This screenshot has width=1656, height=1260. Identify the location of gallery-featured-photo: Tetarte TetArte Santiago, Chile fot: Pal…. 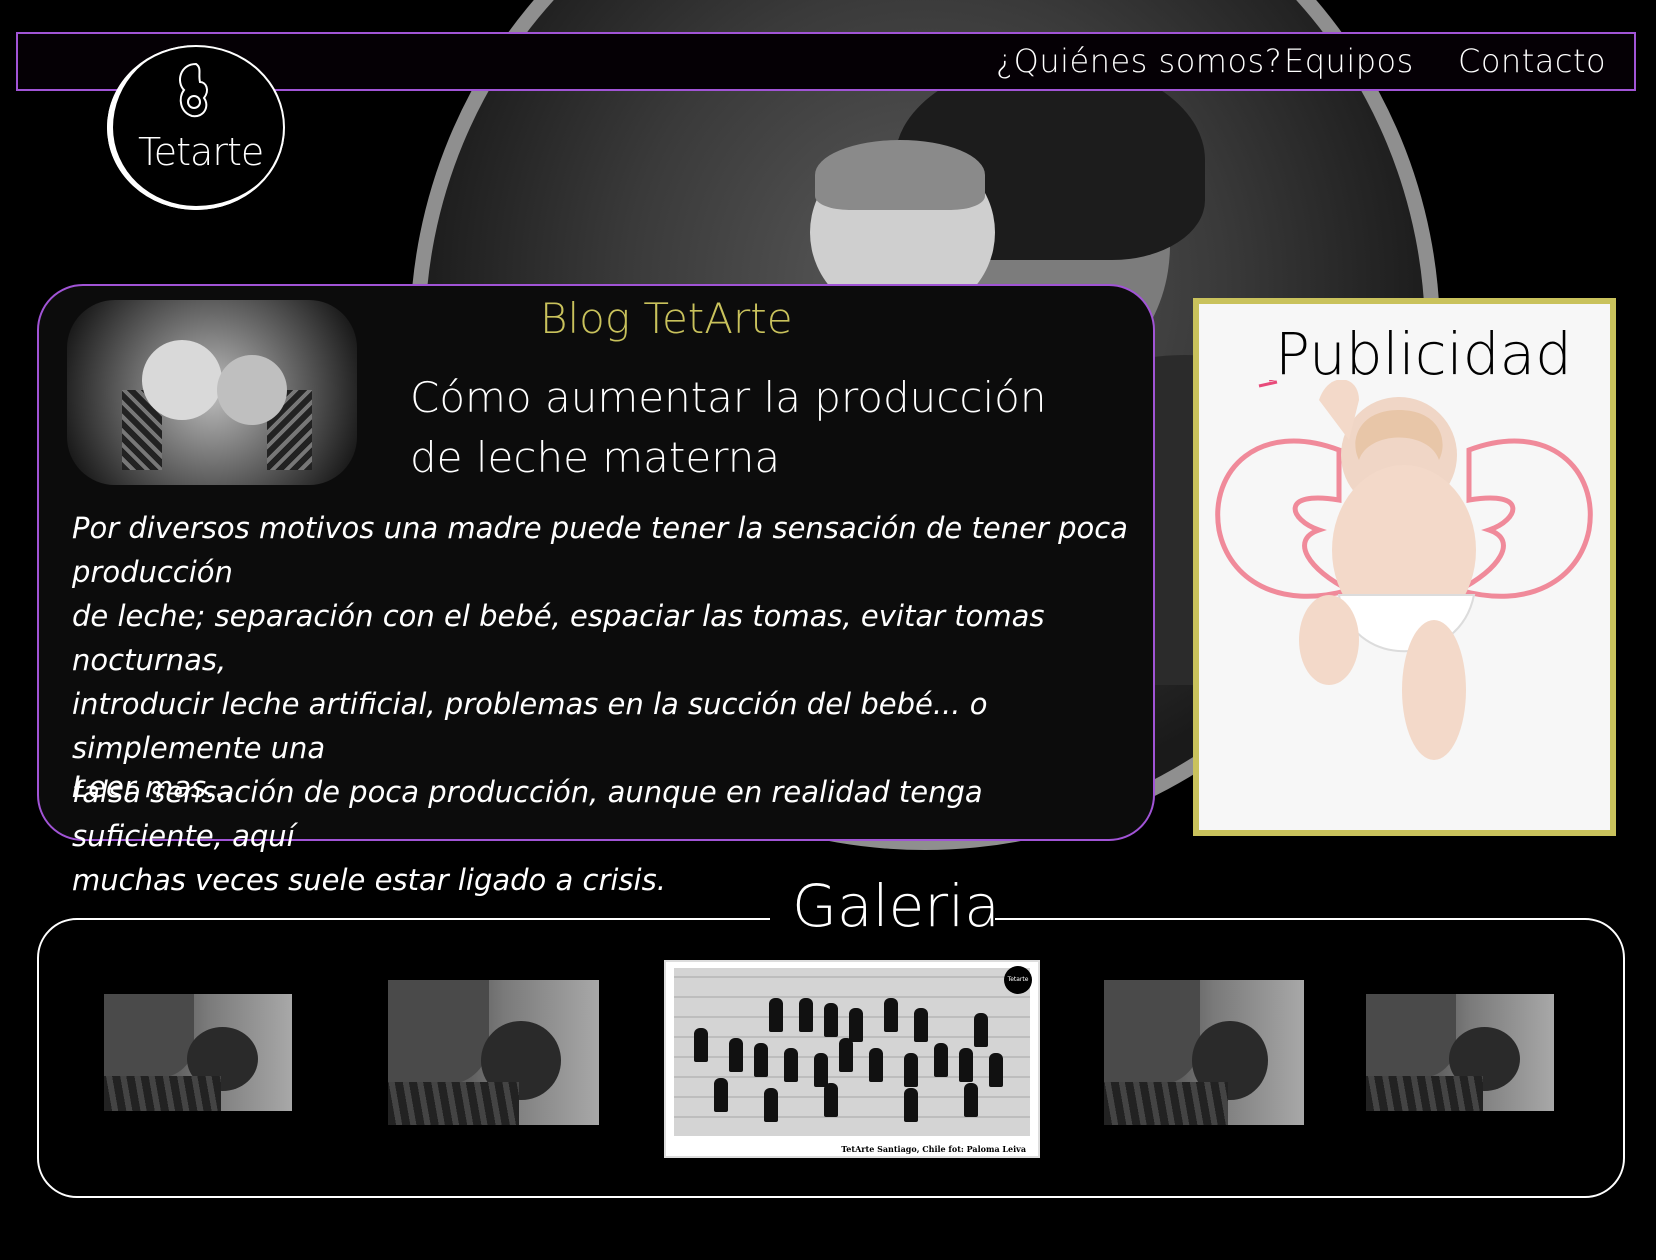
(852, 1059).